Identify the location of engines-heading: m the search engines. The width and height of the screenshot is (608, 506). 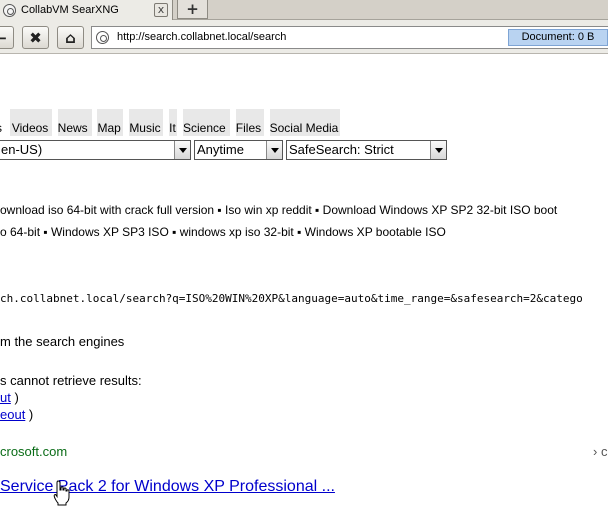
(62, 341).